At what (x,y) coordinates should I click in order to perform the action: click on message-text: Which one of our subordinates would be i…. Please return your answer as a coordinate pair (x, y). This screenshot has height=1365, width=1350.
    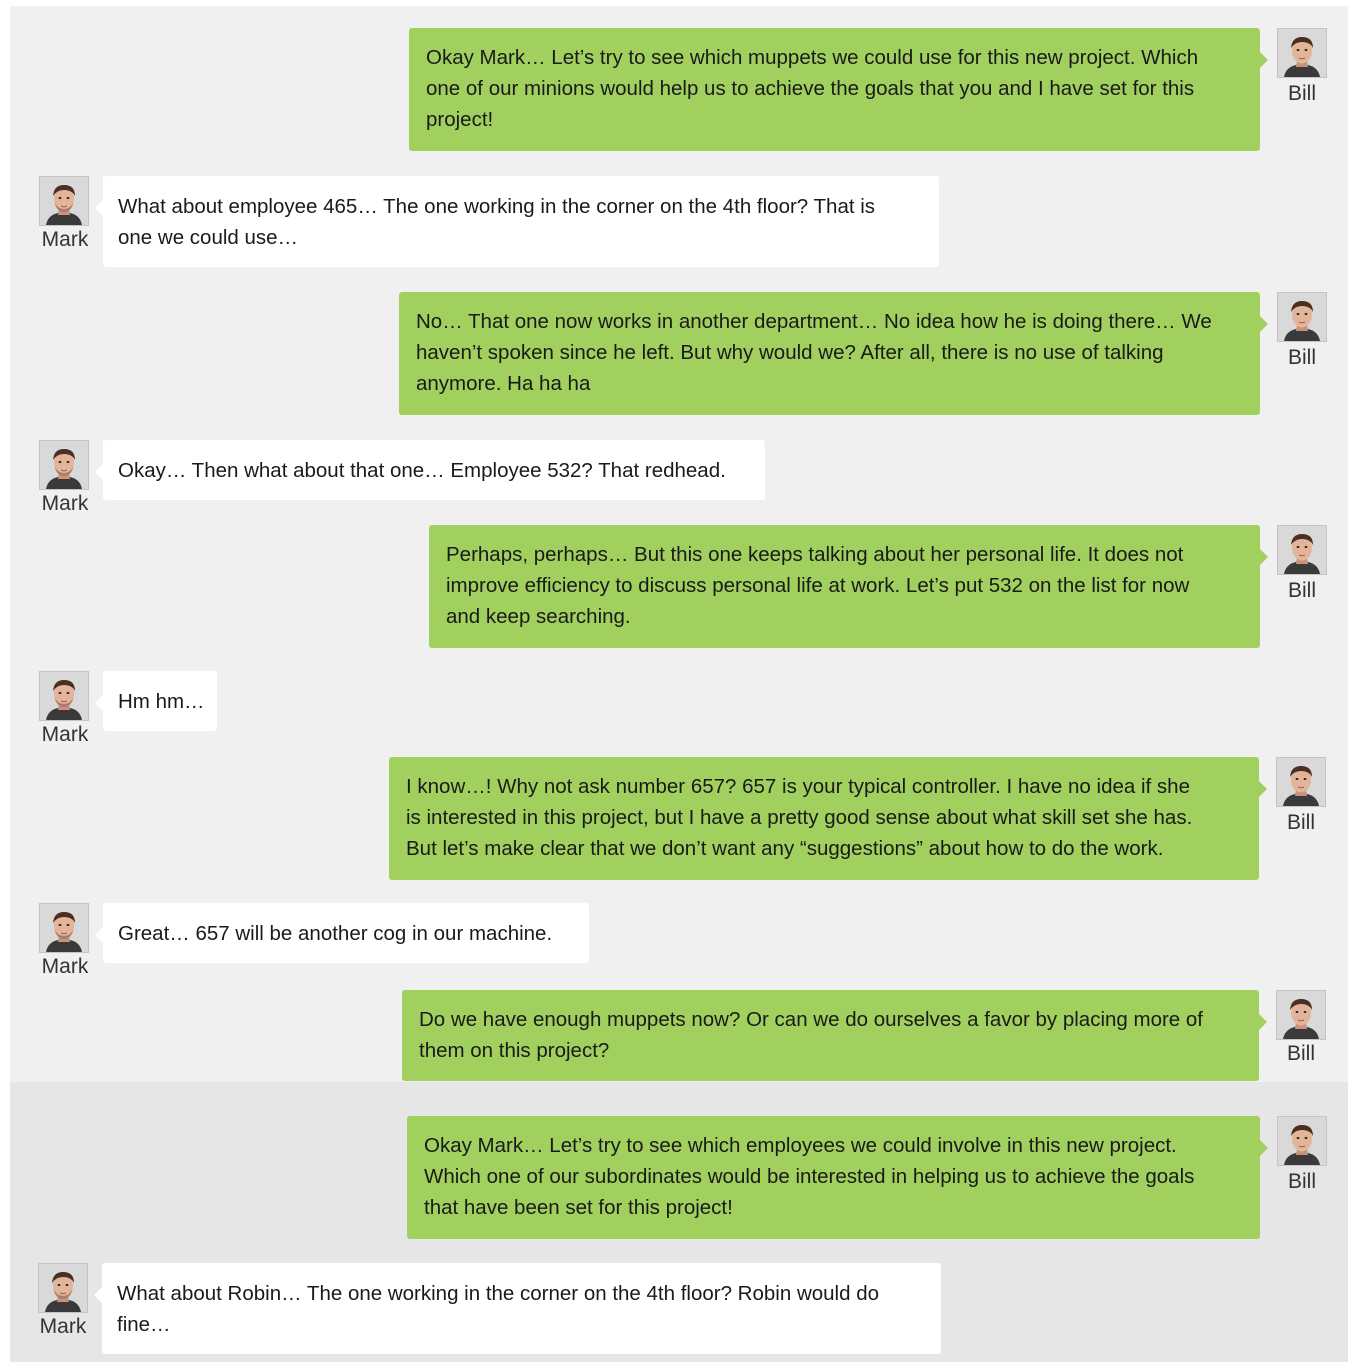
    Looking at the image, I should click on (809, 1176).